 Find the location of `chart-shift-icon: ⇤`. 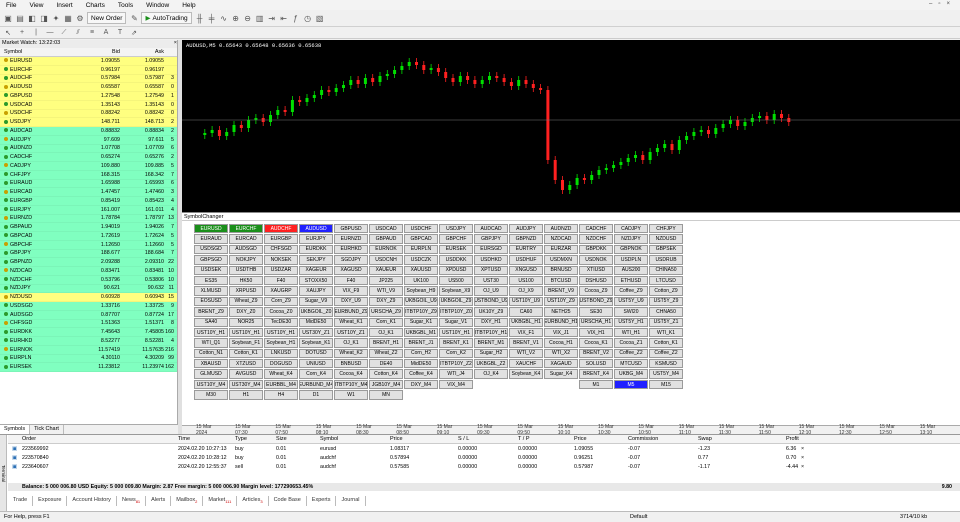

chart-shift-icon: ⇤ is located at coordinates (284, 18).